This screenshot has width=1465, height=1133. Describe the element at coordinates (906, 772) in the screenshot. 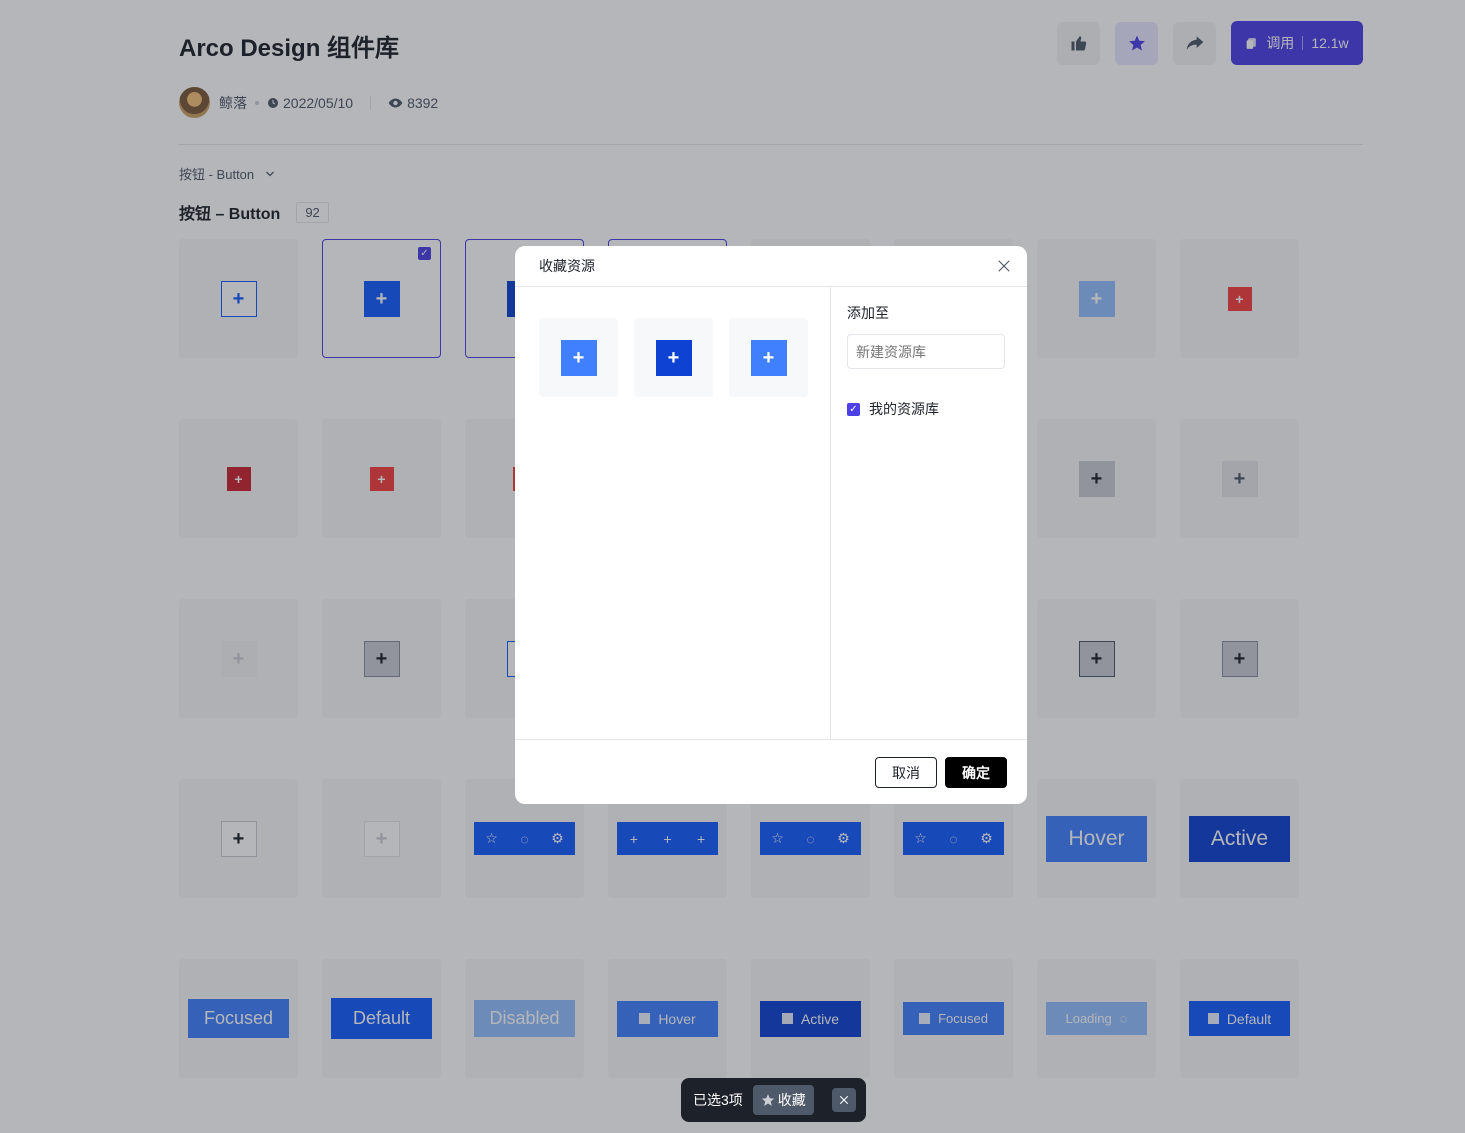

I see `cancel-button: 取消` at that location.